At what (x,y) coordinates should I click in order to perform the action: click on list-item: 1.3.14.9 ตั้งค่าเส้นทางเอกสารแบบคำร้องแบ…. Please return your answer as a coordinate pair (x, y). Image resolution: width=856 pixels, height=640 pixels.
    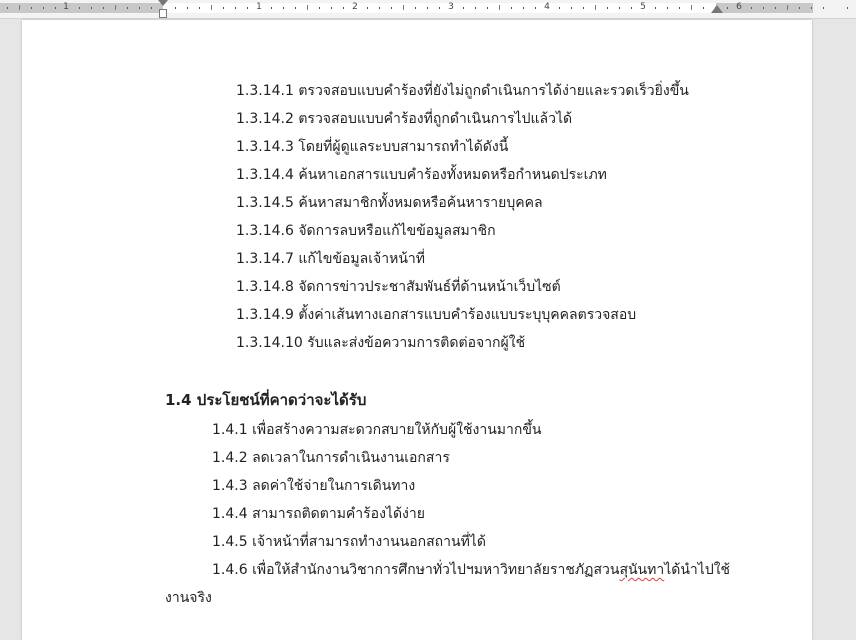
    Looking at the image, I should click on (436, 315).